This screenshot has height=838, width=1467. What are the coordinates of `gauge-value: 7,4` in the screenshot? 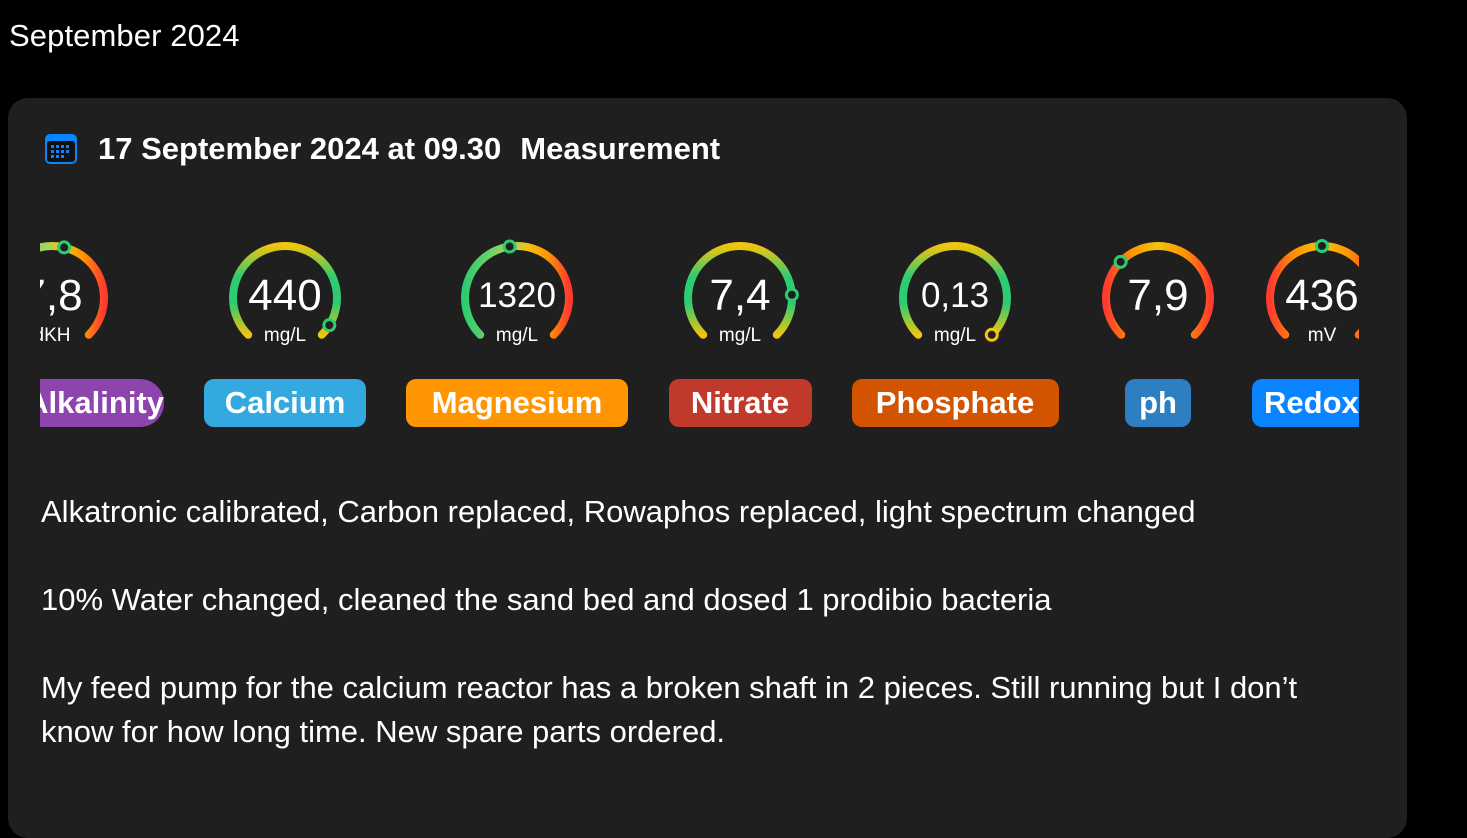 It's located at (740, 295).